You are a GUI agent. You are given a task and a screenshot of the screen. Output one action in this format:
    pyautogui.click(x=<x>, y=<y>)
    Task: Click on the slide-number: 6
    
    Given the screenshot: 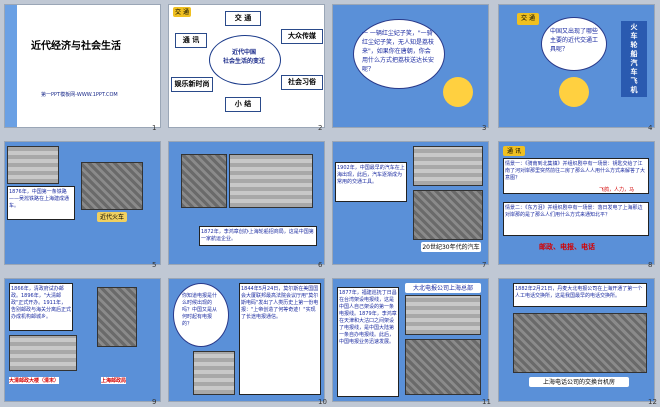 What is the action you would take?
    pyautogui.click(x=320, y=265)
    